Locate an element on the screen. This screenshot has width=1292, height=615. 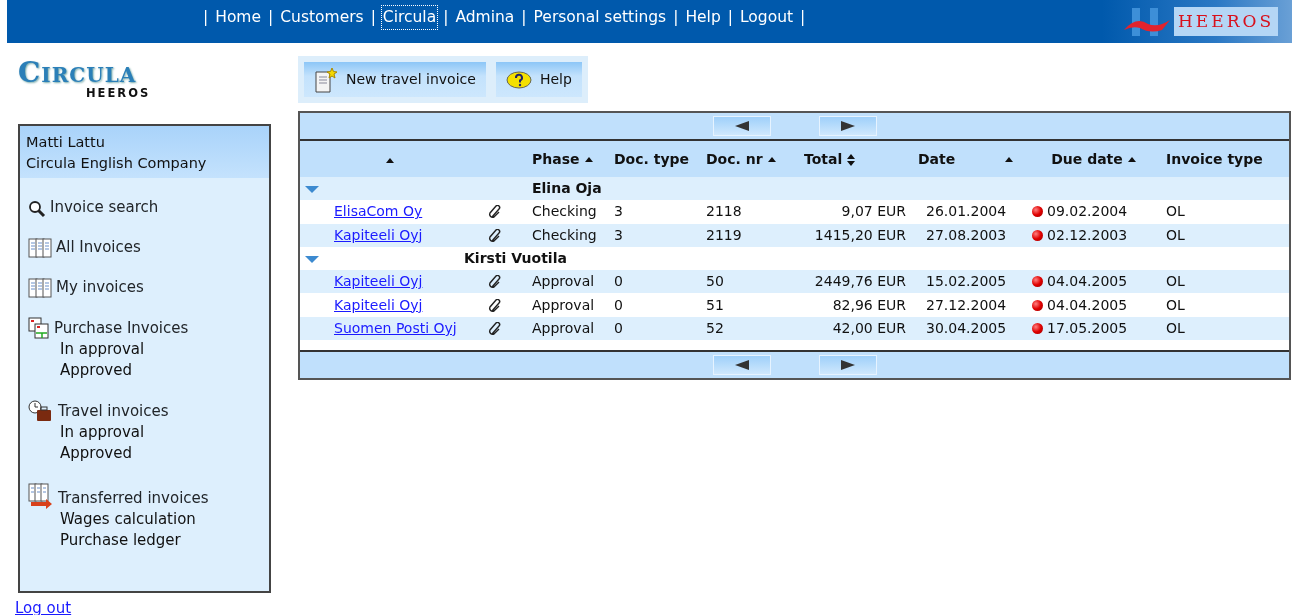
table-cell-text: 0 is located at coordinates (618, 305).